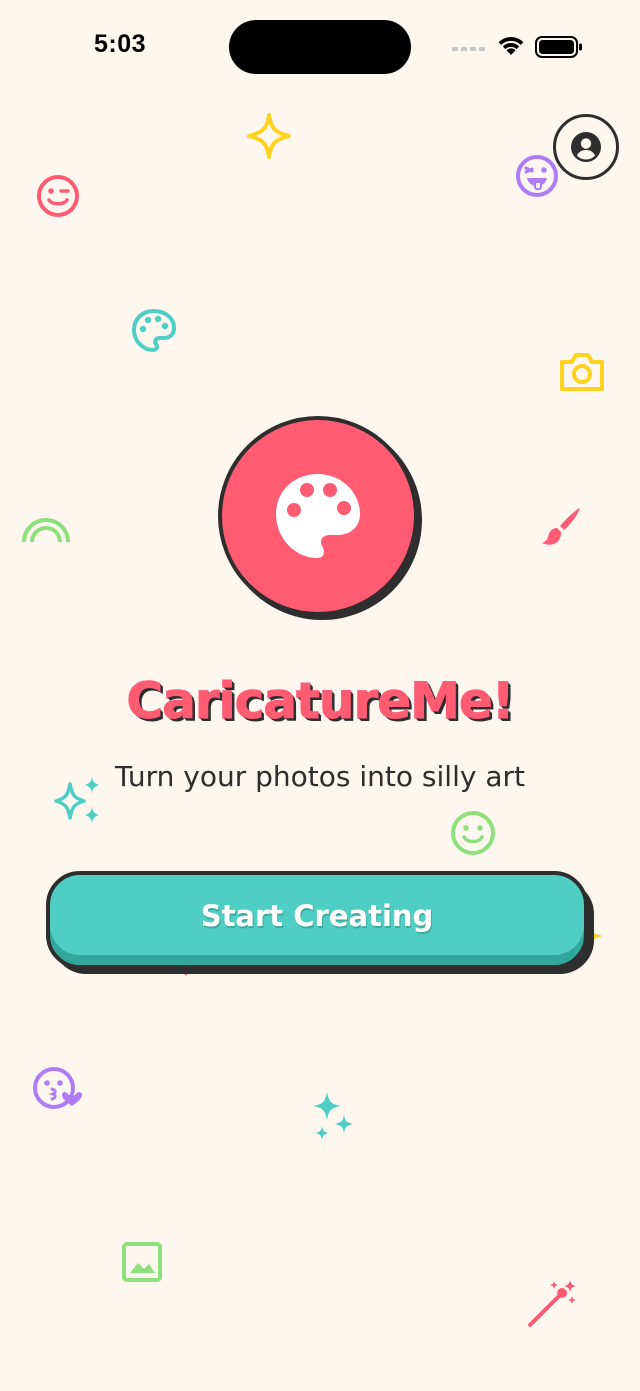 The height and width of the screenshot is (1391, 640). What do you see at coordinates (320, 47) in the screenshot?
I see `dynamic-island` at bounding box center [320, 47].